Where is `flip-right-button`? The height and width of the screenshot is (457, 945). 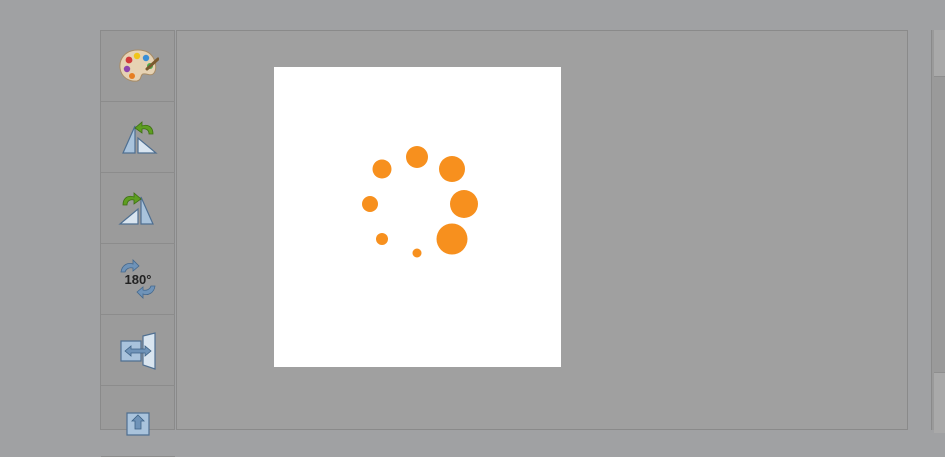
flip-right-button is located at coordinates (138, 208).